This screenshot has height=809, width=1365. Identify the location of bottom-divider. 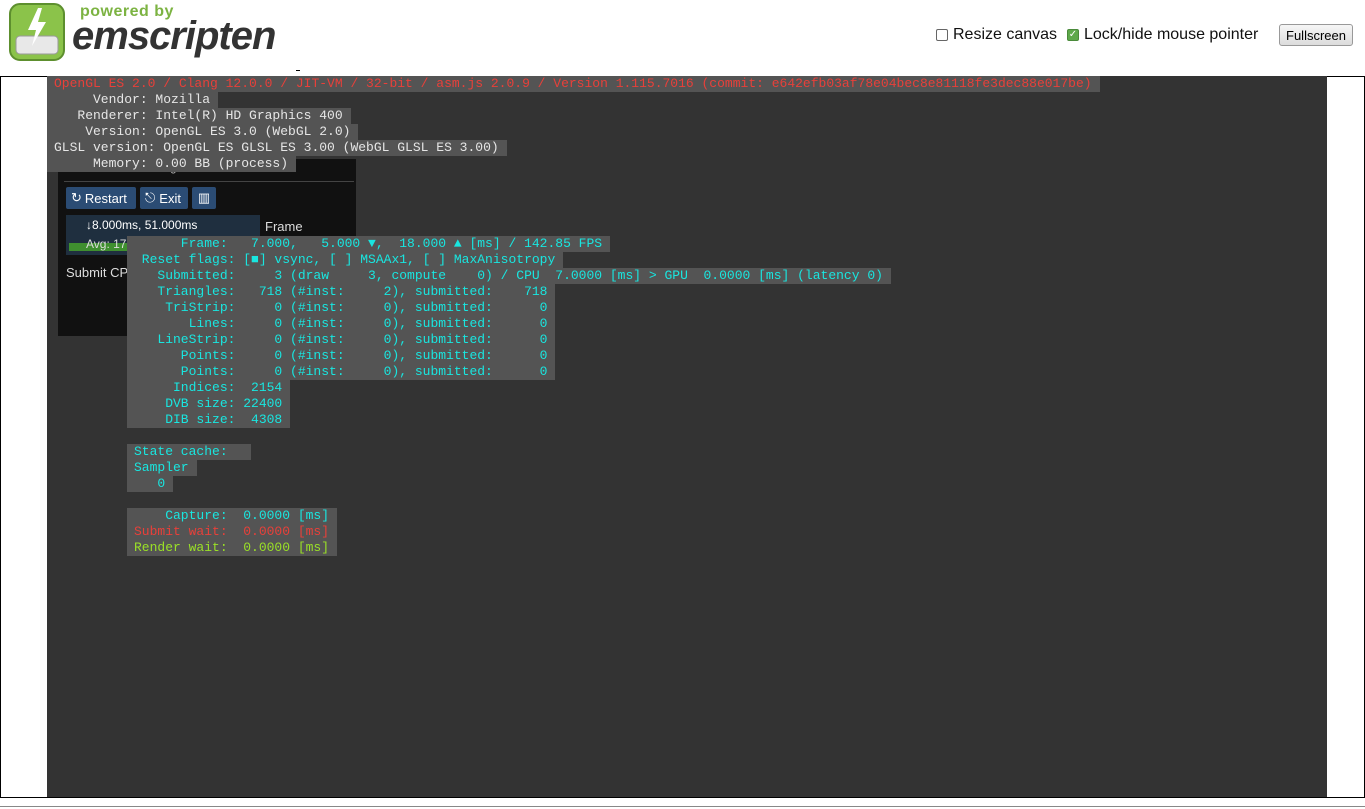
(682, 806).